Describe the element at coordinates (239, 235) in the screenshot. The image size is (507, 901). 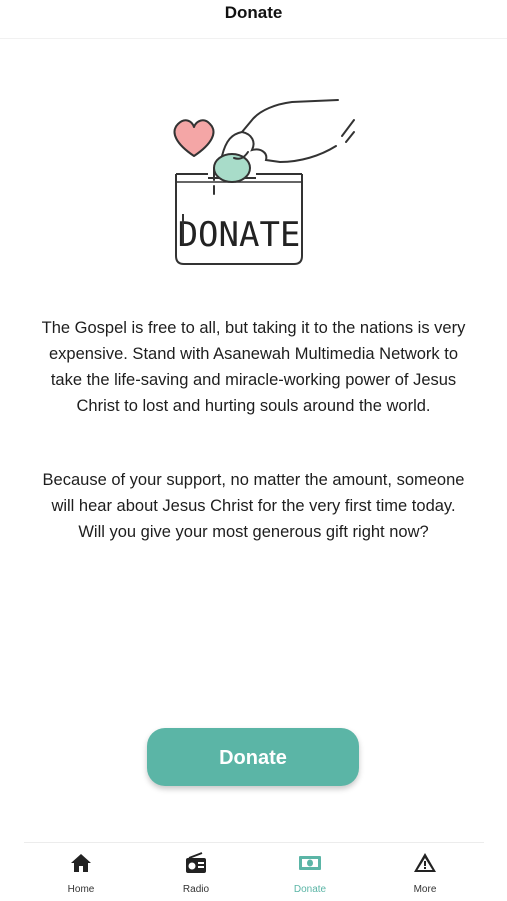
I see `donate-box-label: DONATE` at that location.